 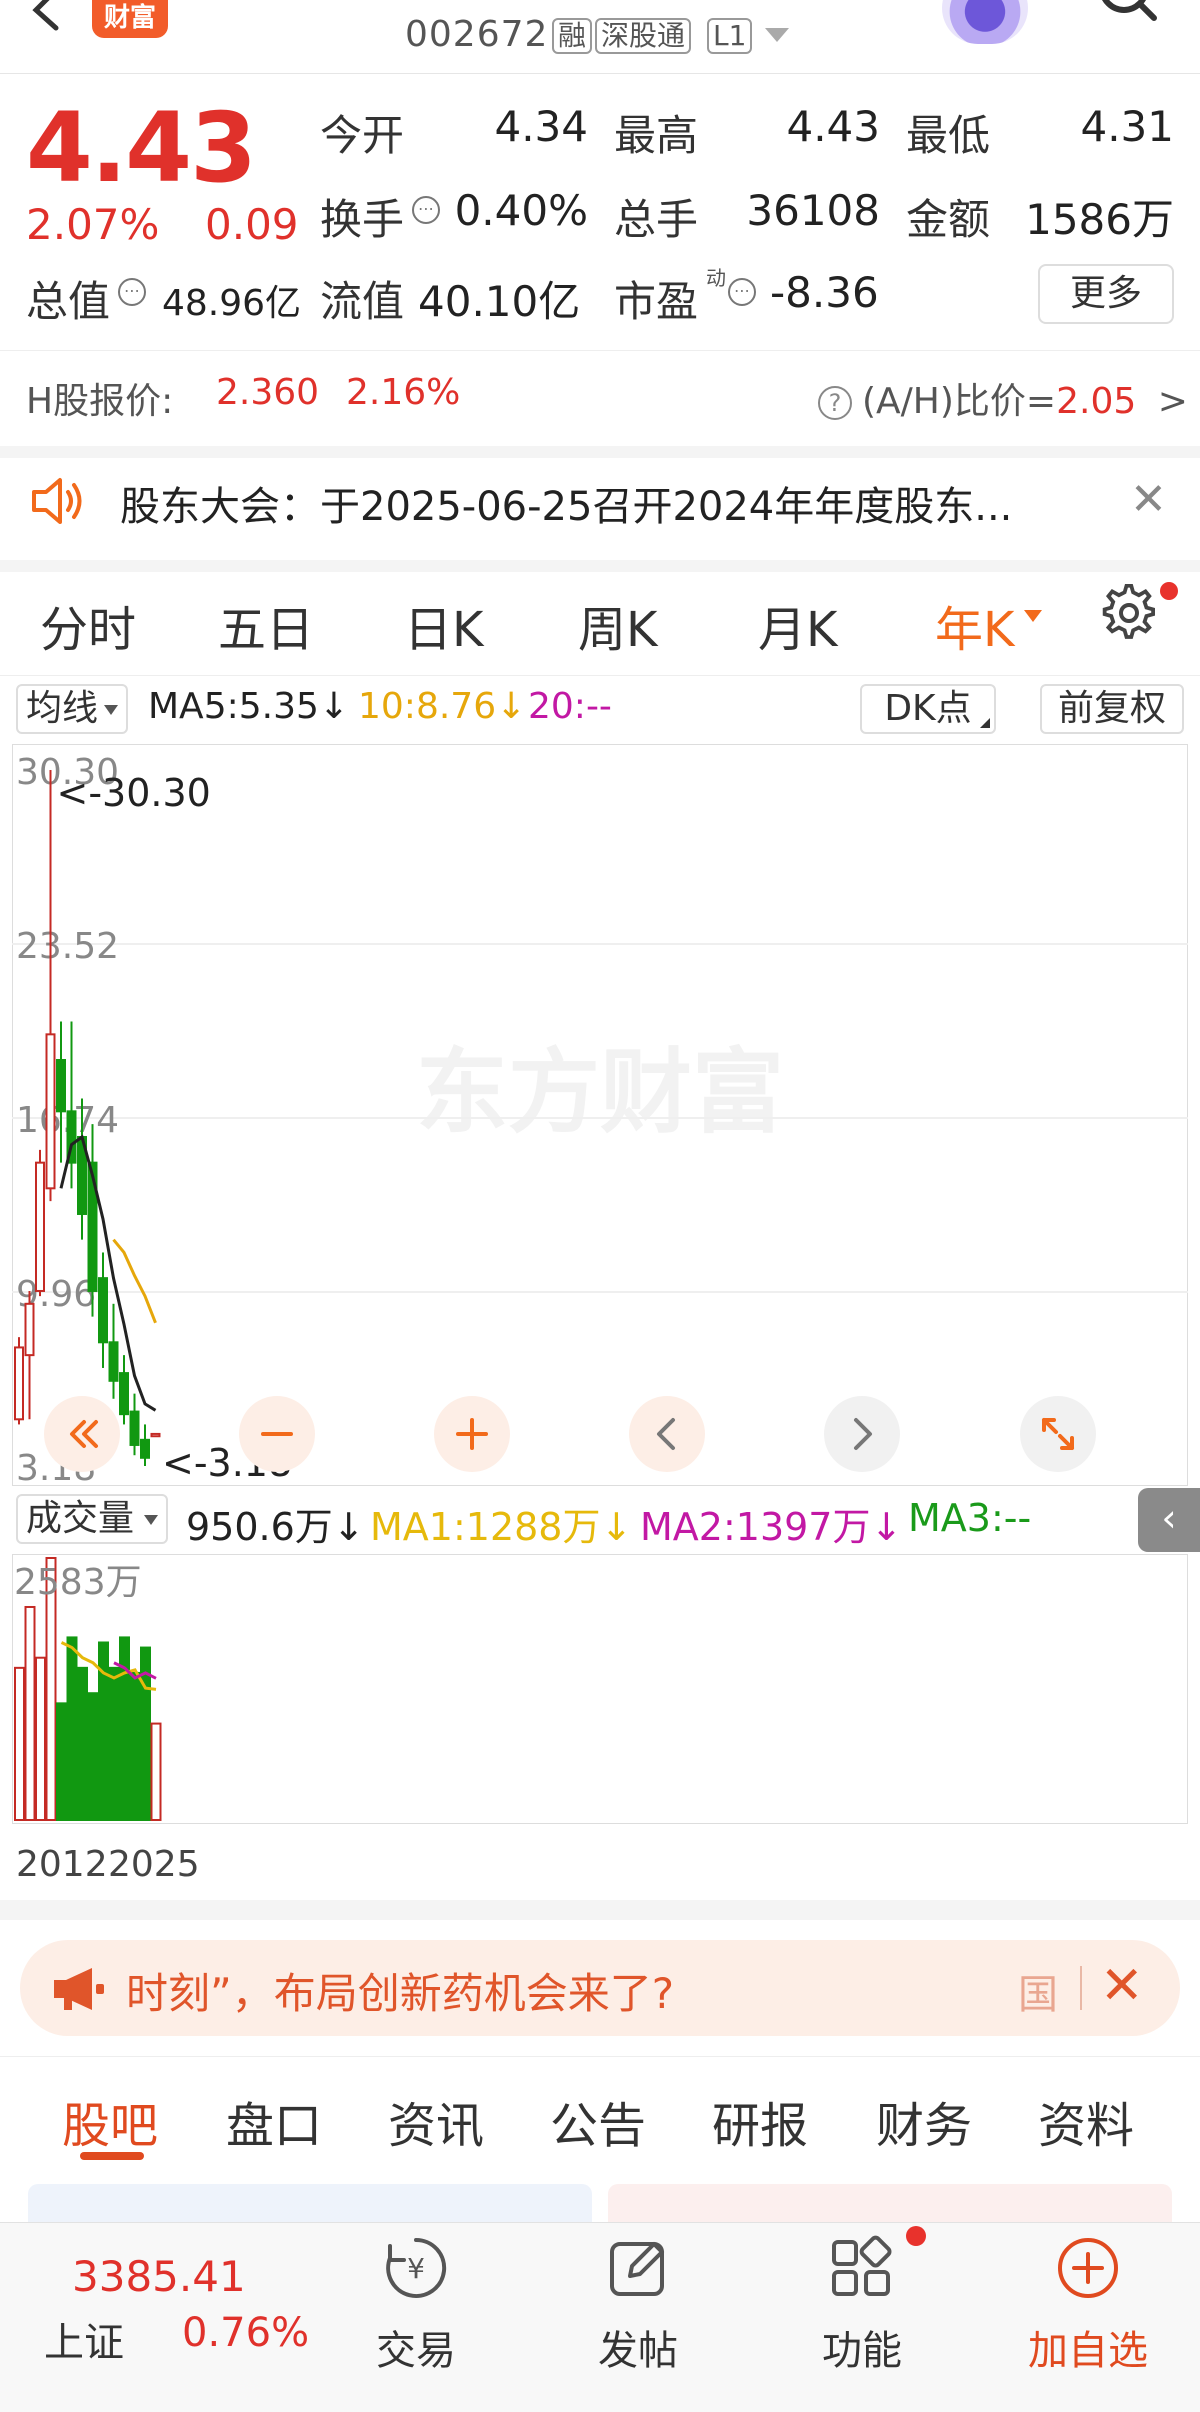 I want to click on double-left-icon, so click(x=82, y=1434).